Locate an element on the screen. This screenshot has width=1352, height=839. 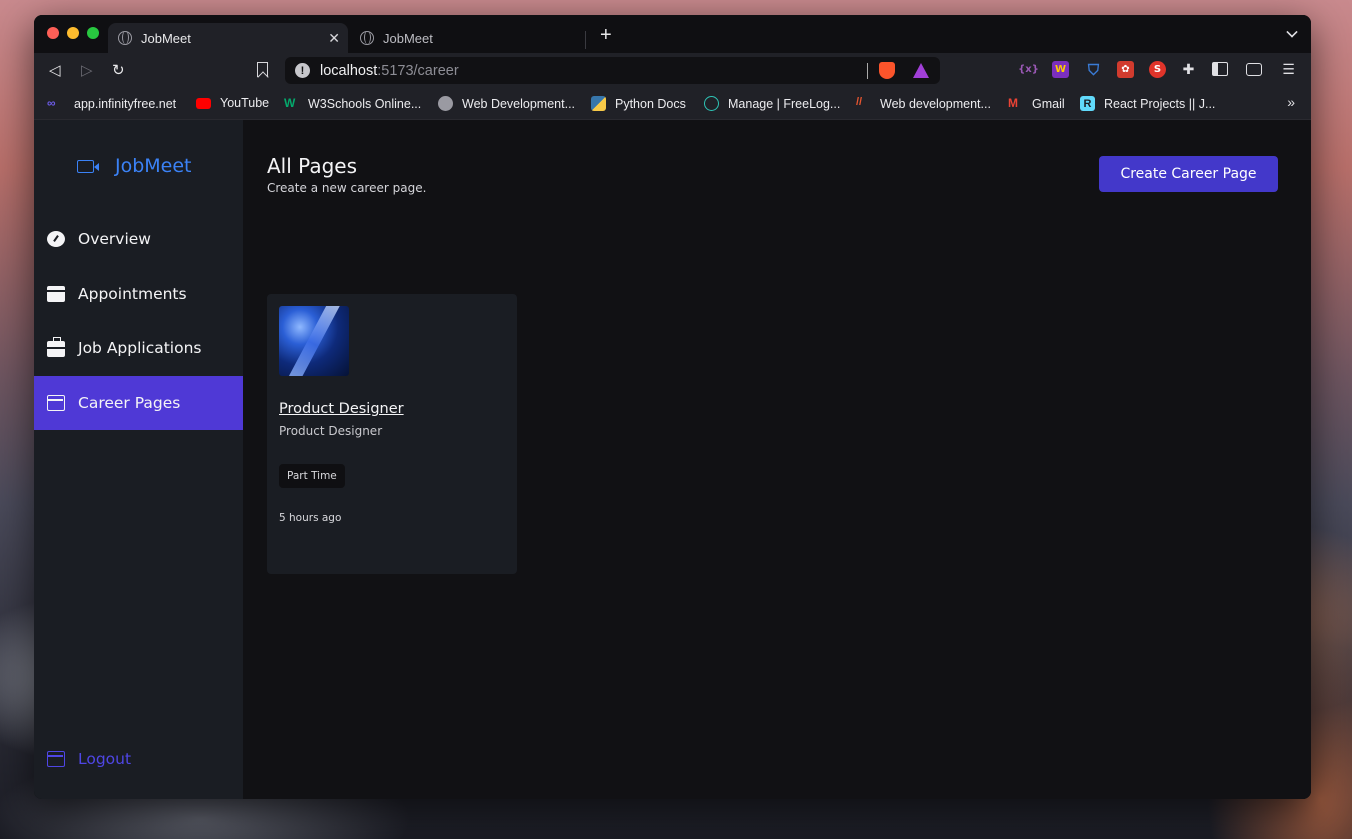
bookmark-item: YouTube is located at coordinates (232, 103).